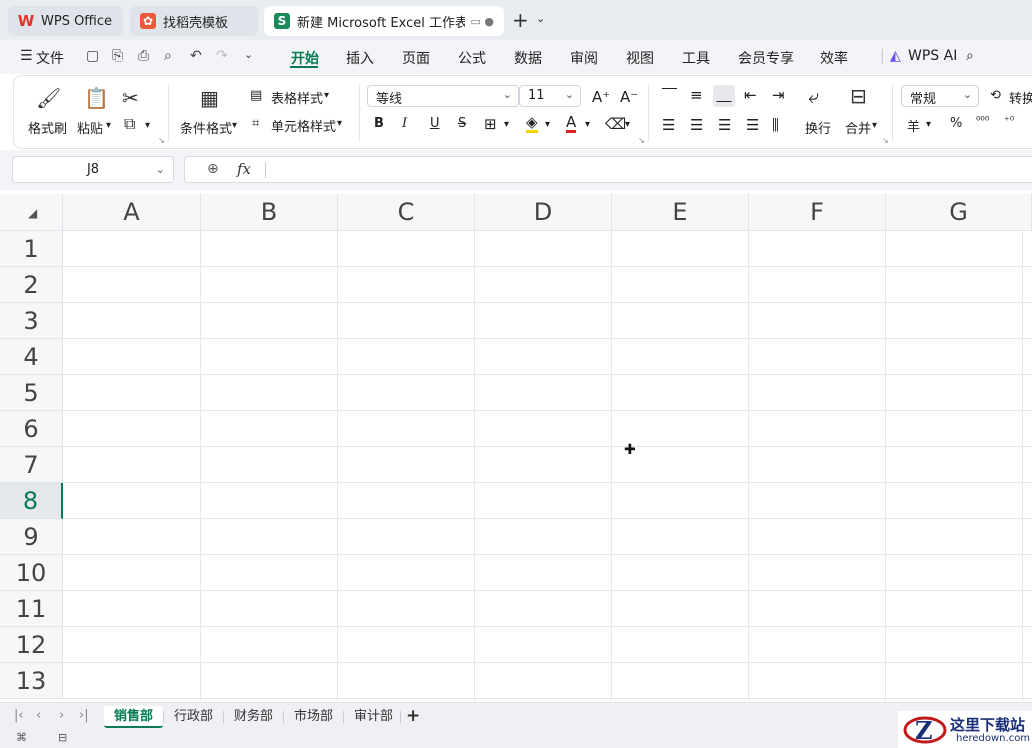  I want to click on font-size-select: 11 ⌄, so click(550, 96).